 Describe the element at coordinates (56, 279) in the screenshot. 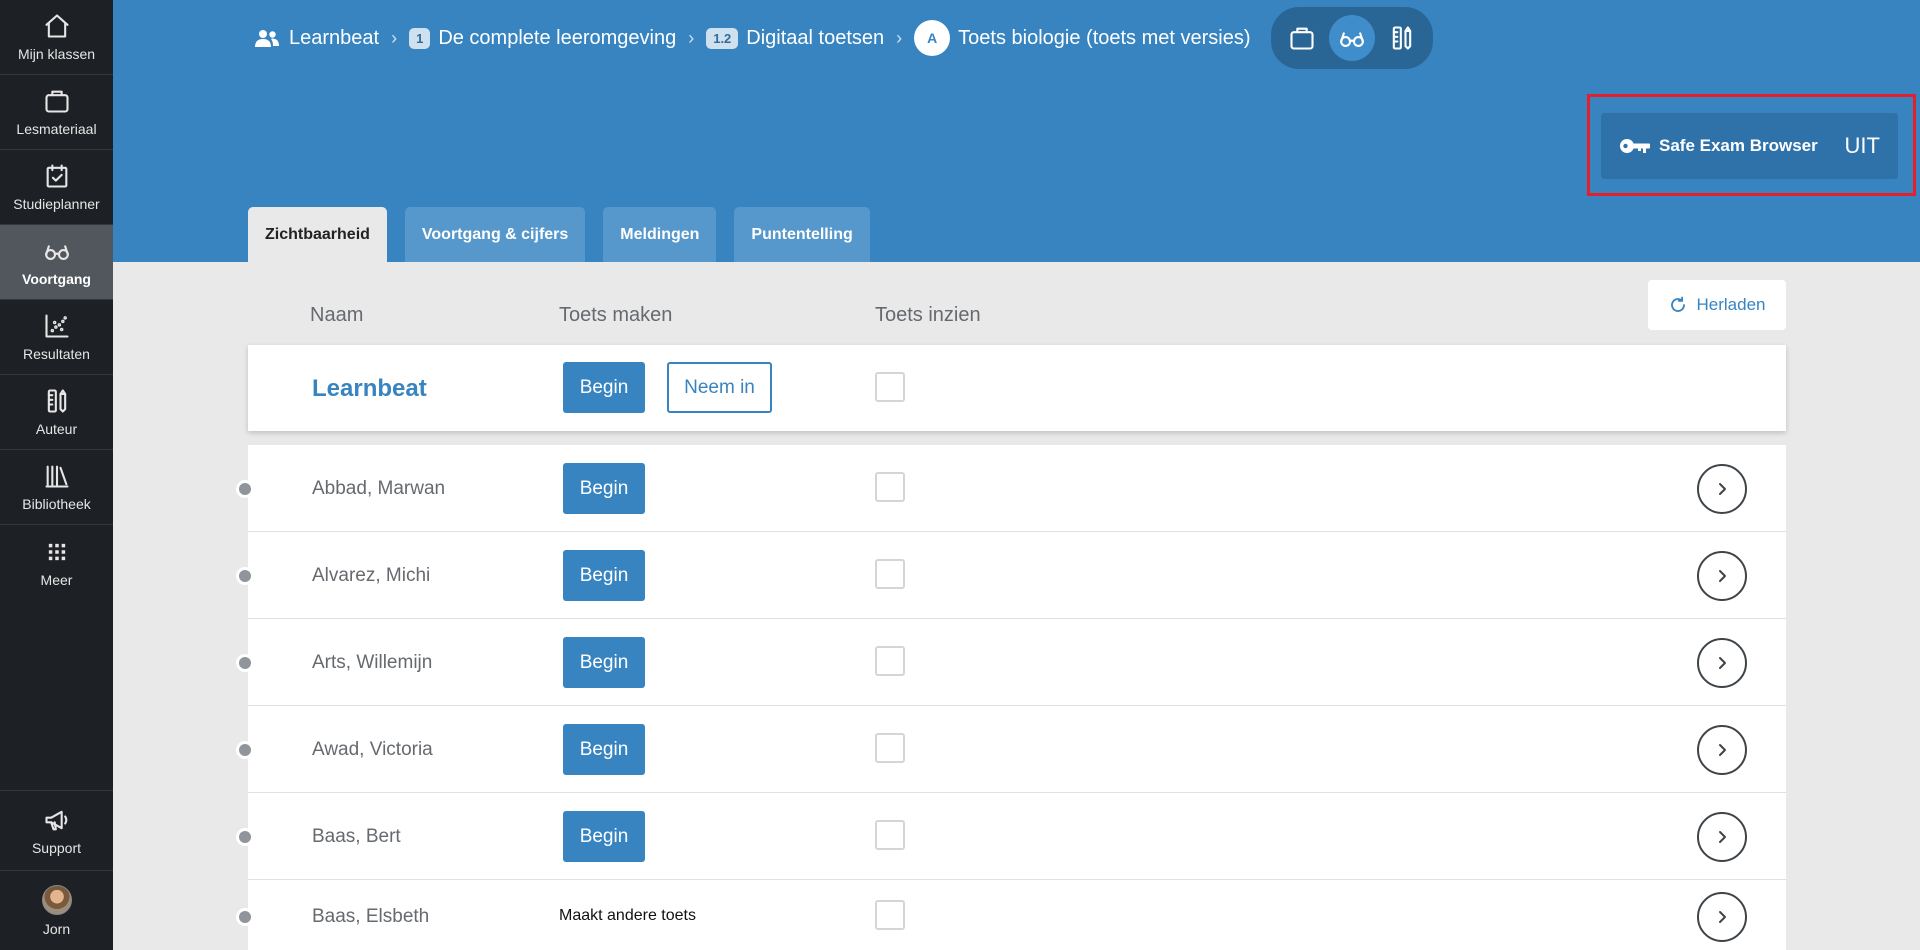

I see `sidebar-item-label: Voortgang` at that location.